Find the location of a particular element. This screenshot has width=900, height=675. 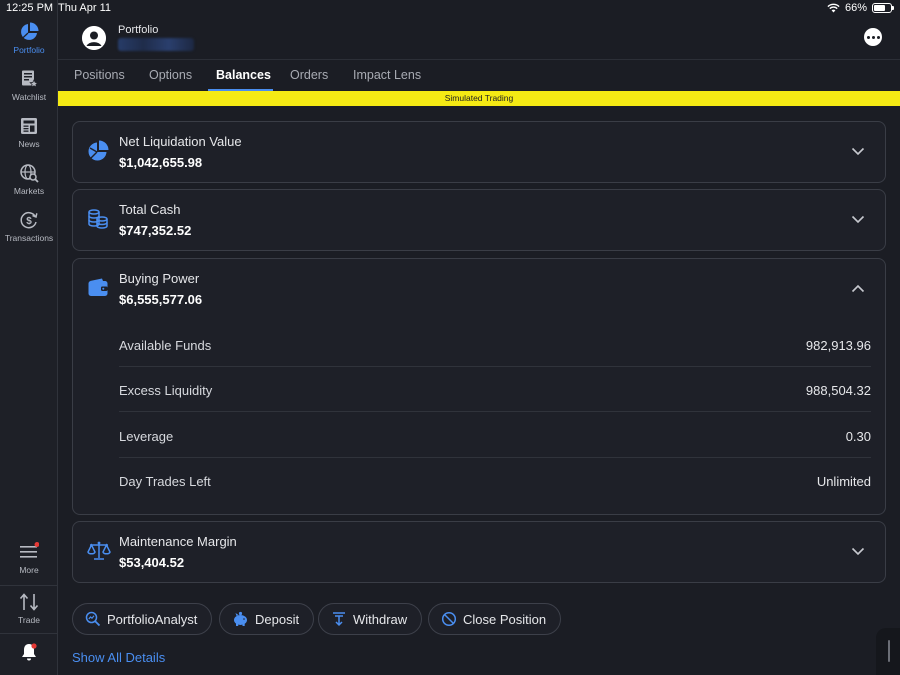

sidebar-item-label: Markets is located at coordinates (29, 191).